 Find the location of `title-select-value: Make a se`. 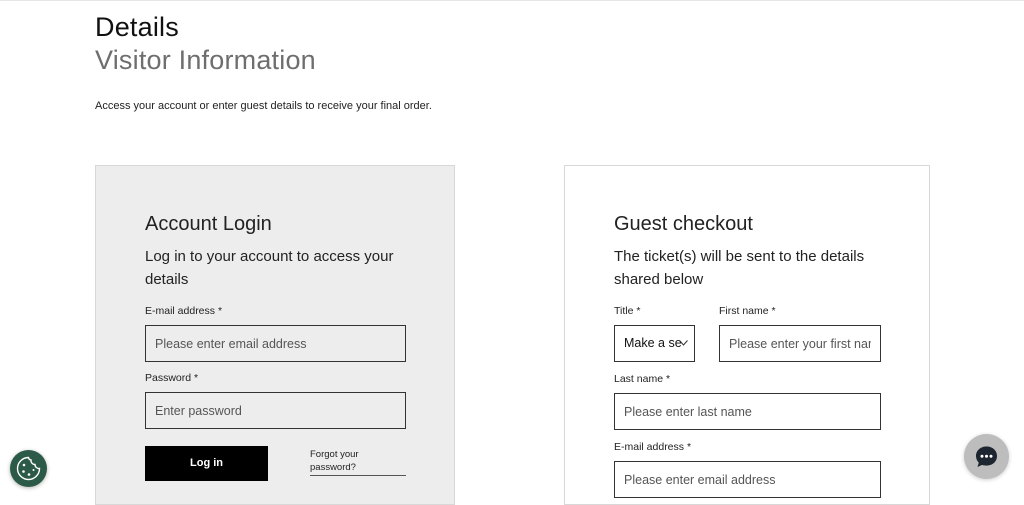

title-select-value: Make a se is located at coordinates (653, 343).